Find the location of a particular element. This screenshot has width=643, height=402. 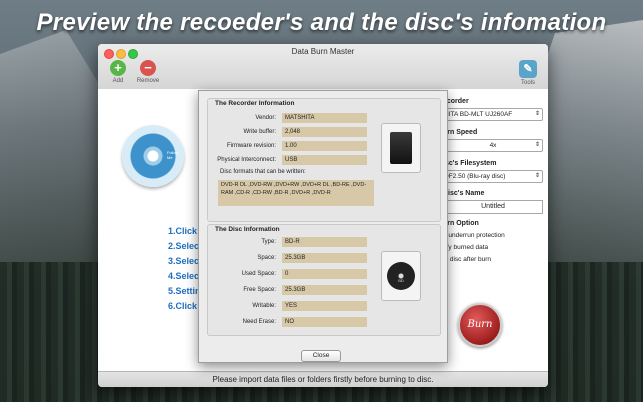

recorder-info-row: Write buffer: 2,048 is located at coordinates (288, 132).